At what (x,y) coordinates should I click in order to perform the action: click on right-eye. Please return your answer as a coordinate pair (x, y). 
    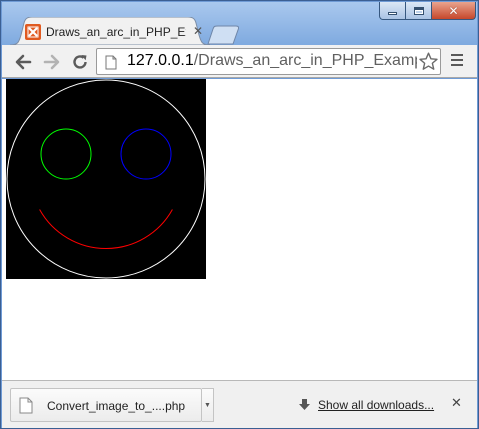
    Looking at the image, I should click on (146, 154).